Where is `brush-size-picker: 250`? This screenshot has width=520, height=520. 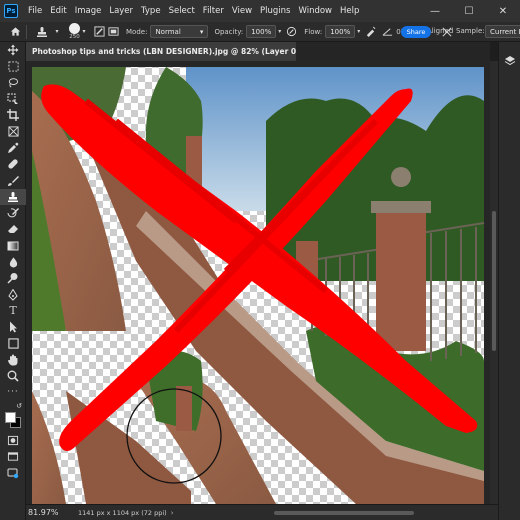 brush-size-picker: 250 is located at coordinates (74, 31).